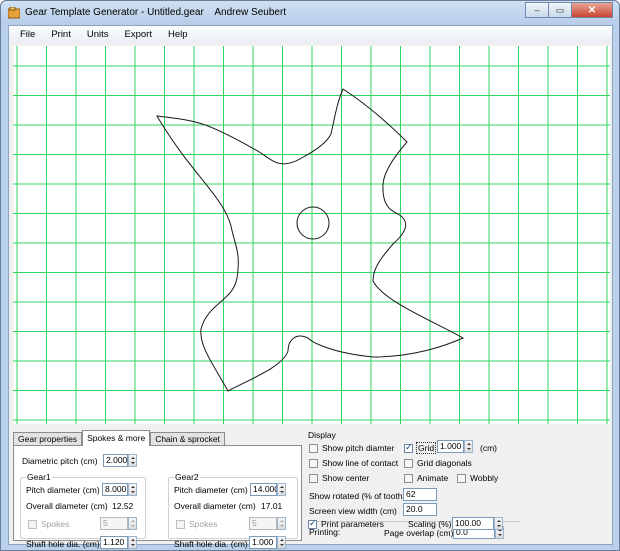 This screenshot has height=551, width=620. What do you see at coordinates (123, 506) in the screenshot?
I see `gear1-overall-diameter-value: 12.52` at bounding box center [123, 506].